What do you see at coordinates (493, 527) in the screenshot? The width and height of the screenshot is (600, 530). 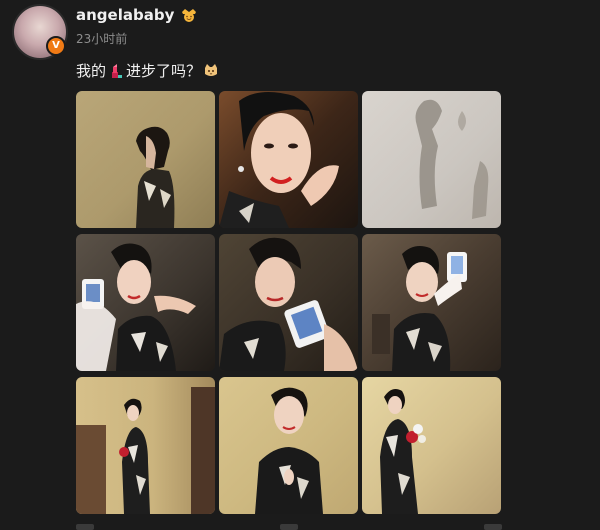 I see `like-icon` at bounding box center [493, 527].